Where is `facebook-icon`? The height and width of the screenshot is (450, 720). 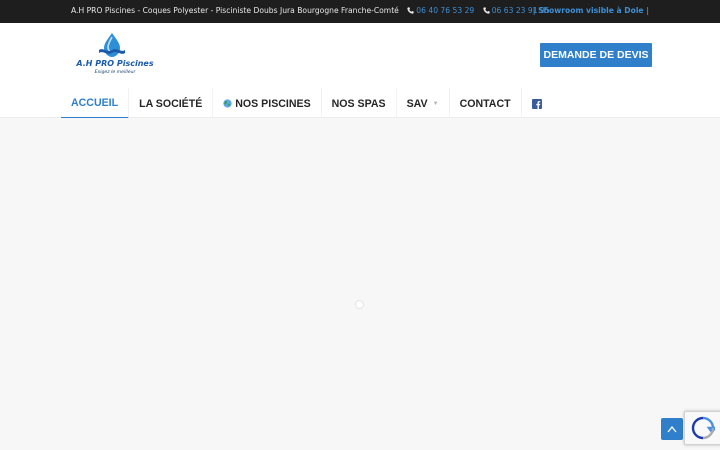
facebook-icon is located at coordinates (536, 103).